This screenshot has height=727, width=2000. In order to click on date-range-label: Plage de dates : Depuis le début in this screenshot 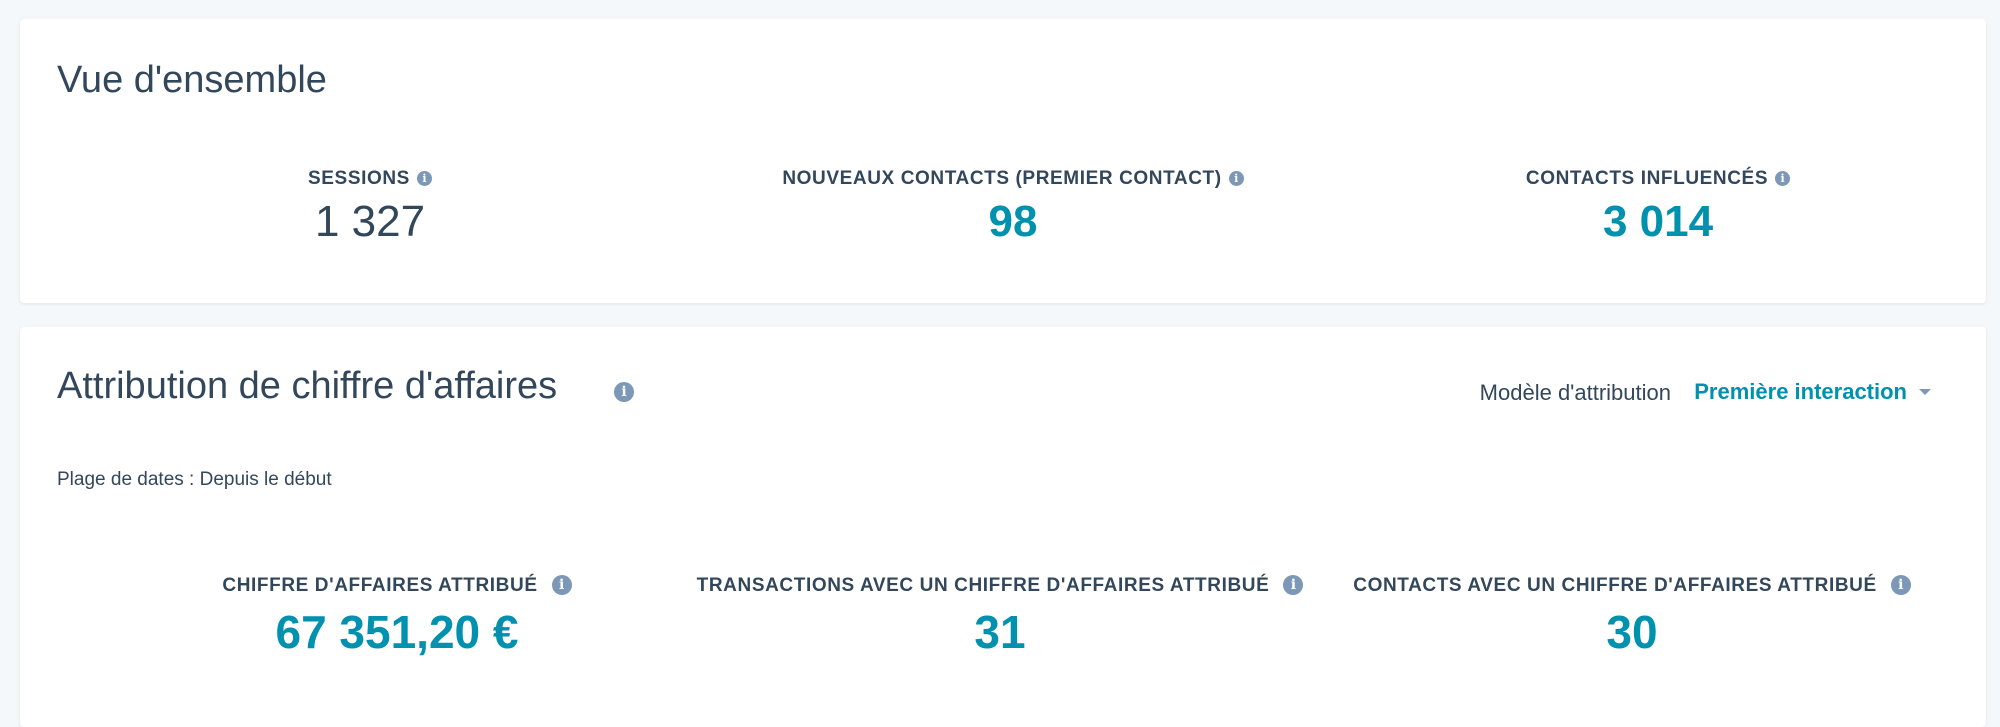, I will do `click(194, 479)`.